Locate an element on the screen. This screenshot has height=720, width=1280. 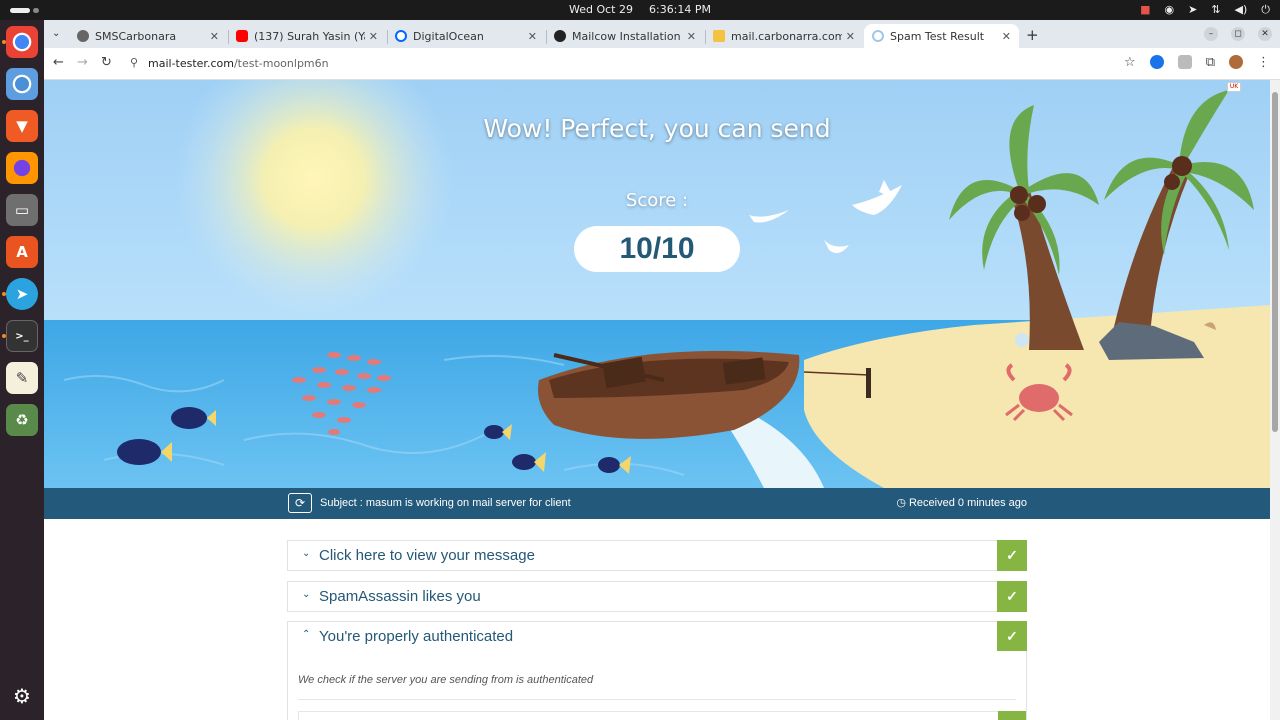
tab-label: Spam Test Result is located at coordinates (937, 36).